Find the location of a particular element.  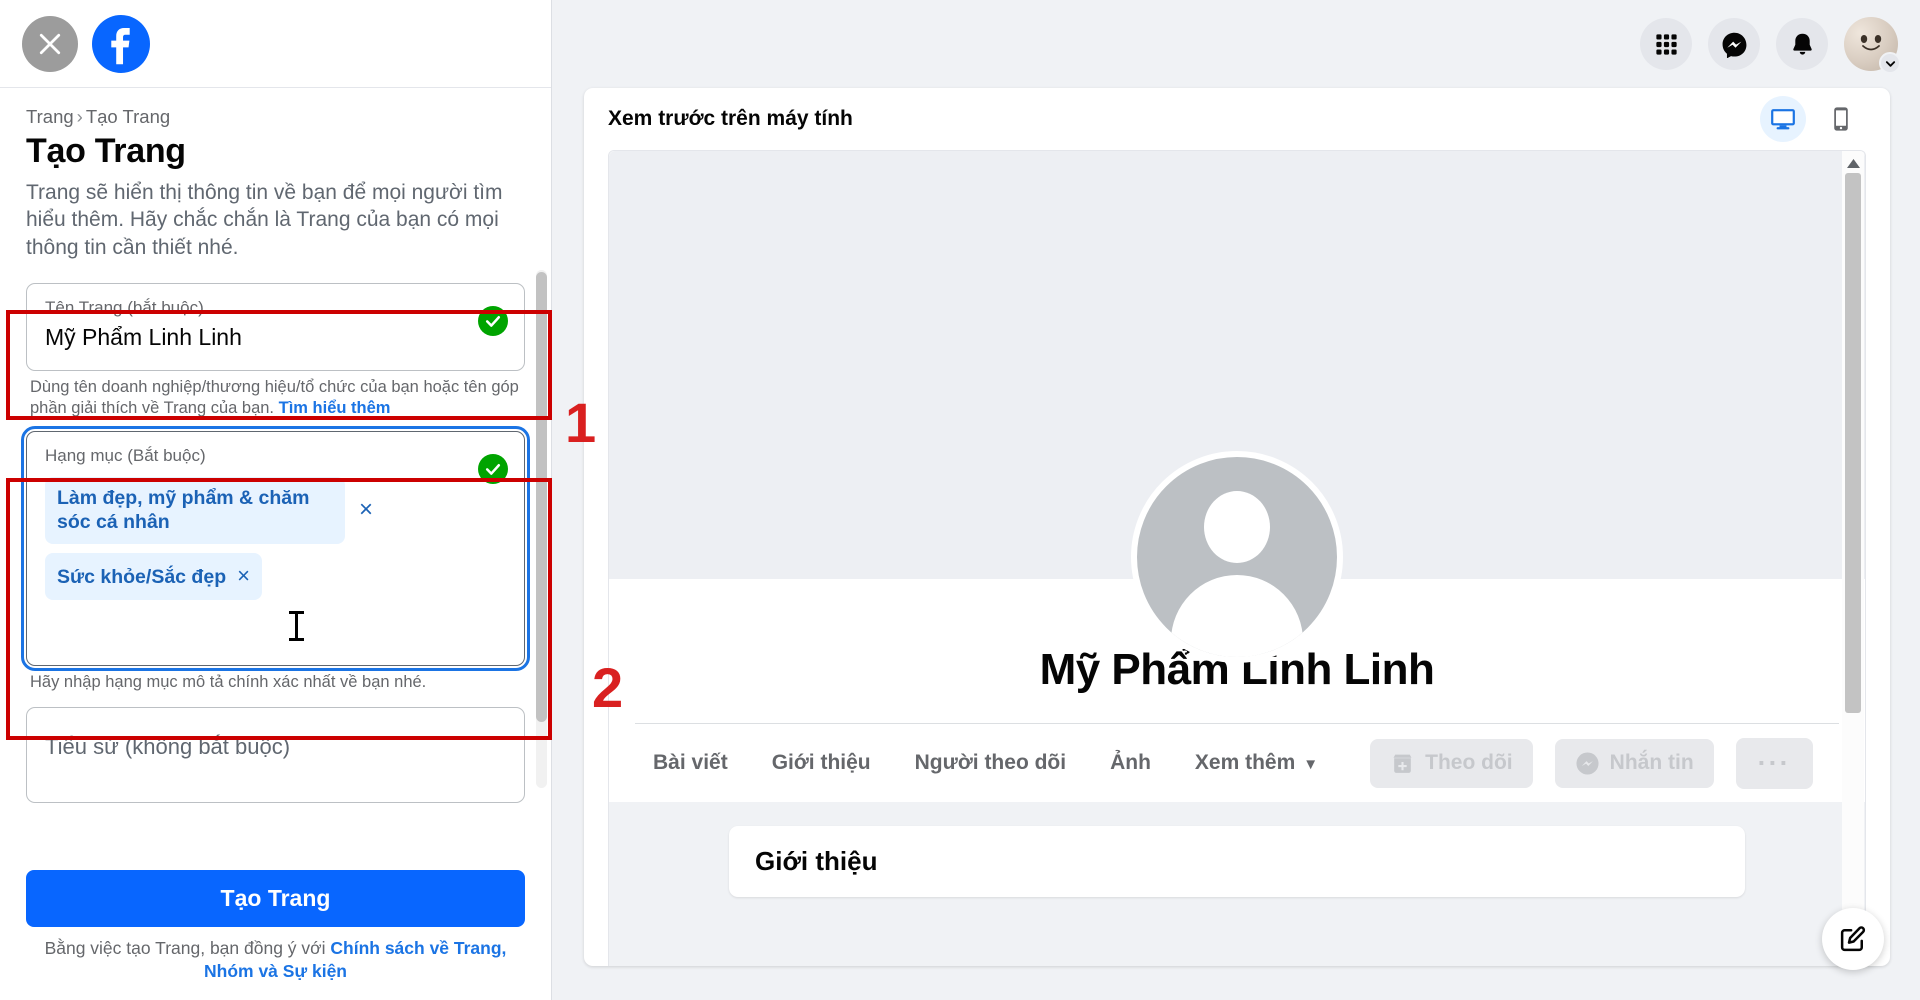

top-navigation-bar is located at coordinates (1236, 44).